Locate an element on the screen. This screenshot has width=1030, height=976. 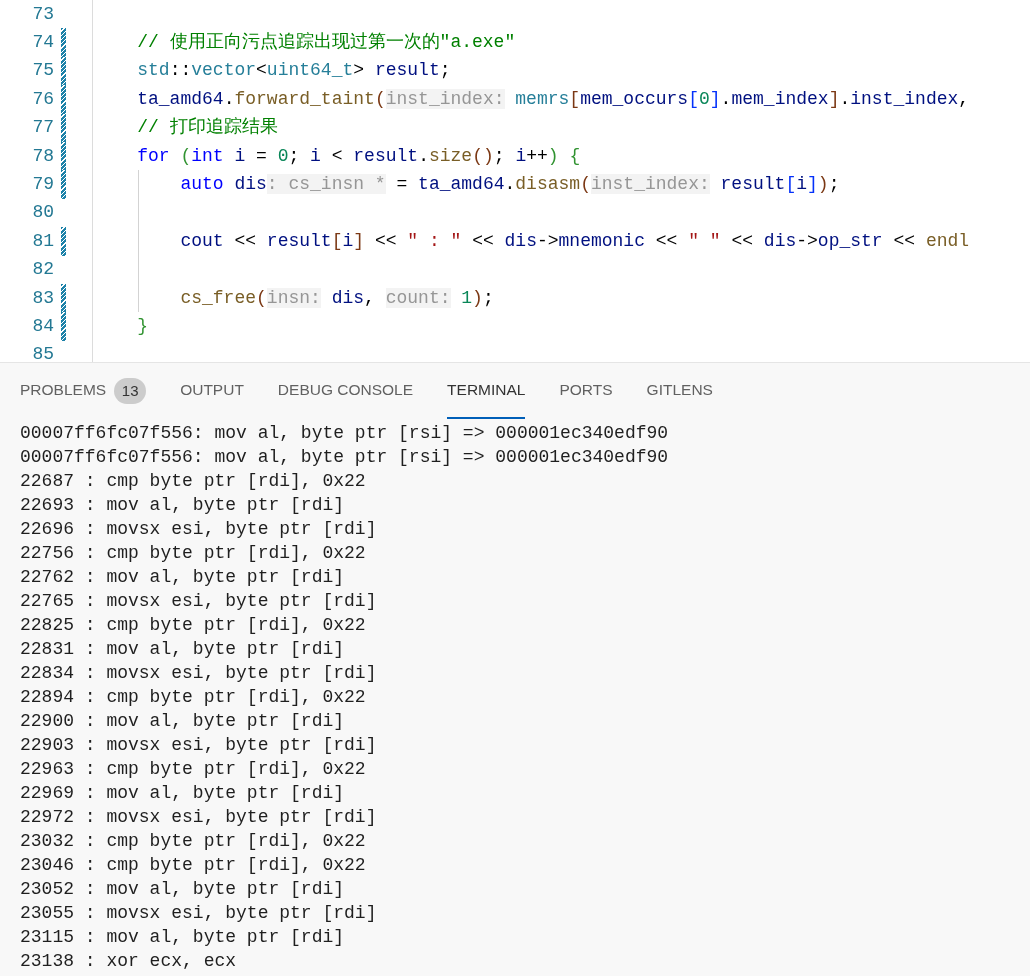
terminal-line: 22825 : cmp byte ptr [rdi], 0x22 is located at coordinates (193, 625).